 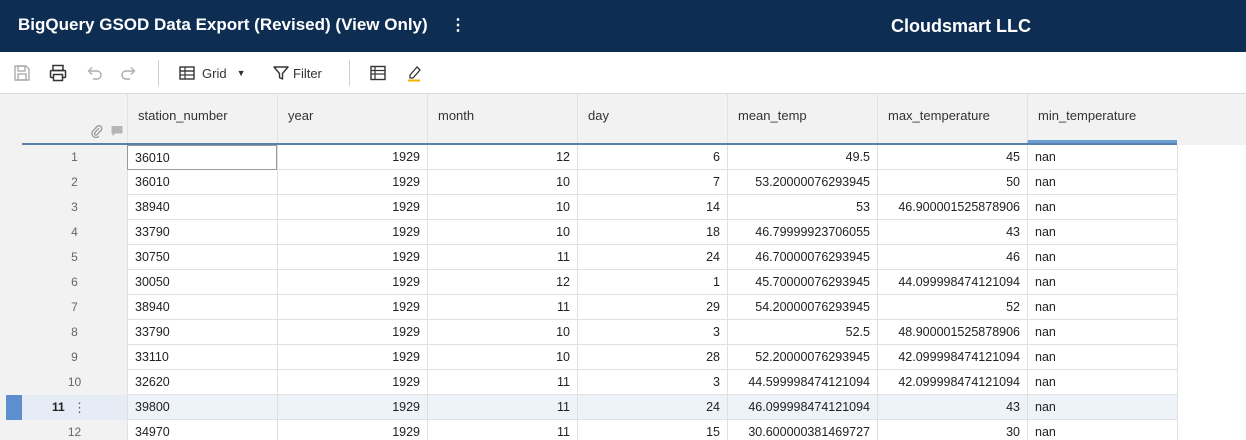 What do you see at coordinates (74, 307) in the screenshot?
I see `row-number: 7` at bounding box center [74, 307].